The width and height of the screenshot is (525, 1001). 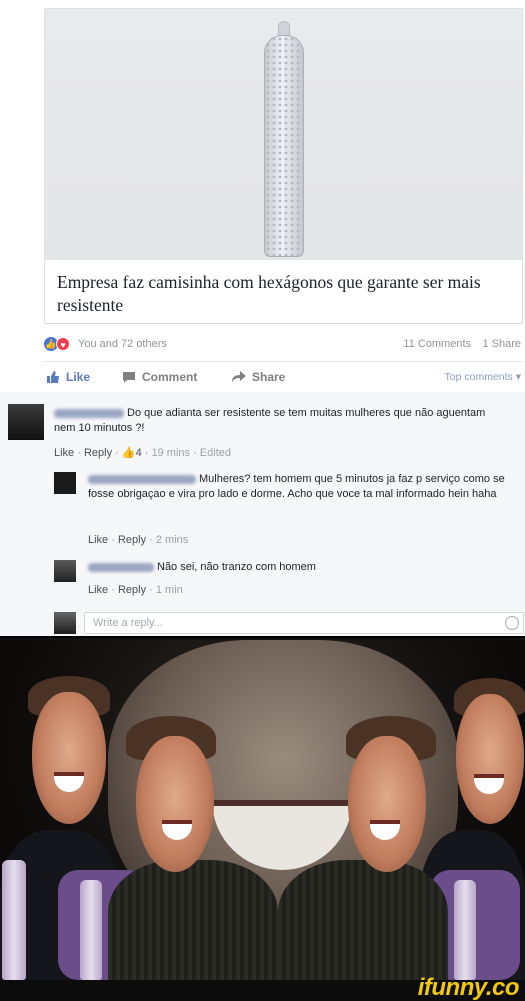 What do you see at coordinates (139, 453) in the screenshot?
I see `comment-likes-count: 4` at bounding box center [139, 453].